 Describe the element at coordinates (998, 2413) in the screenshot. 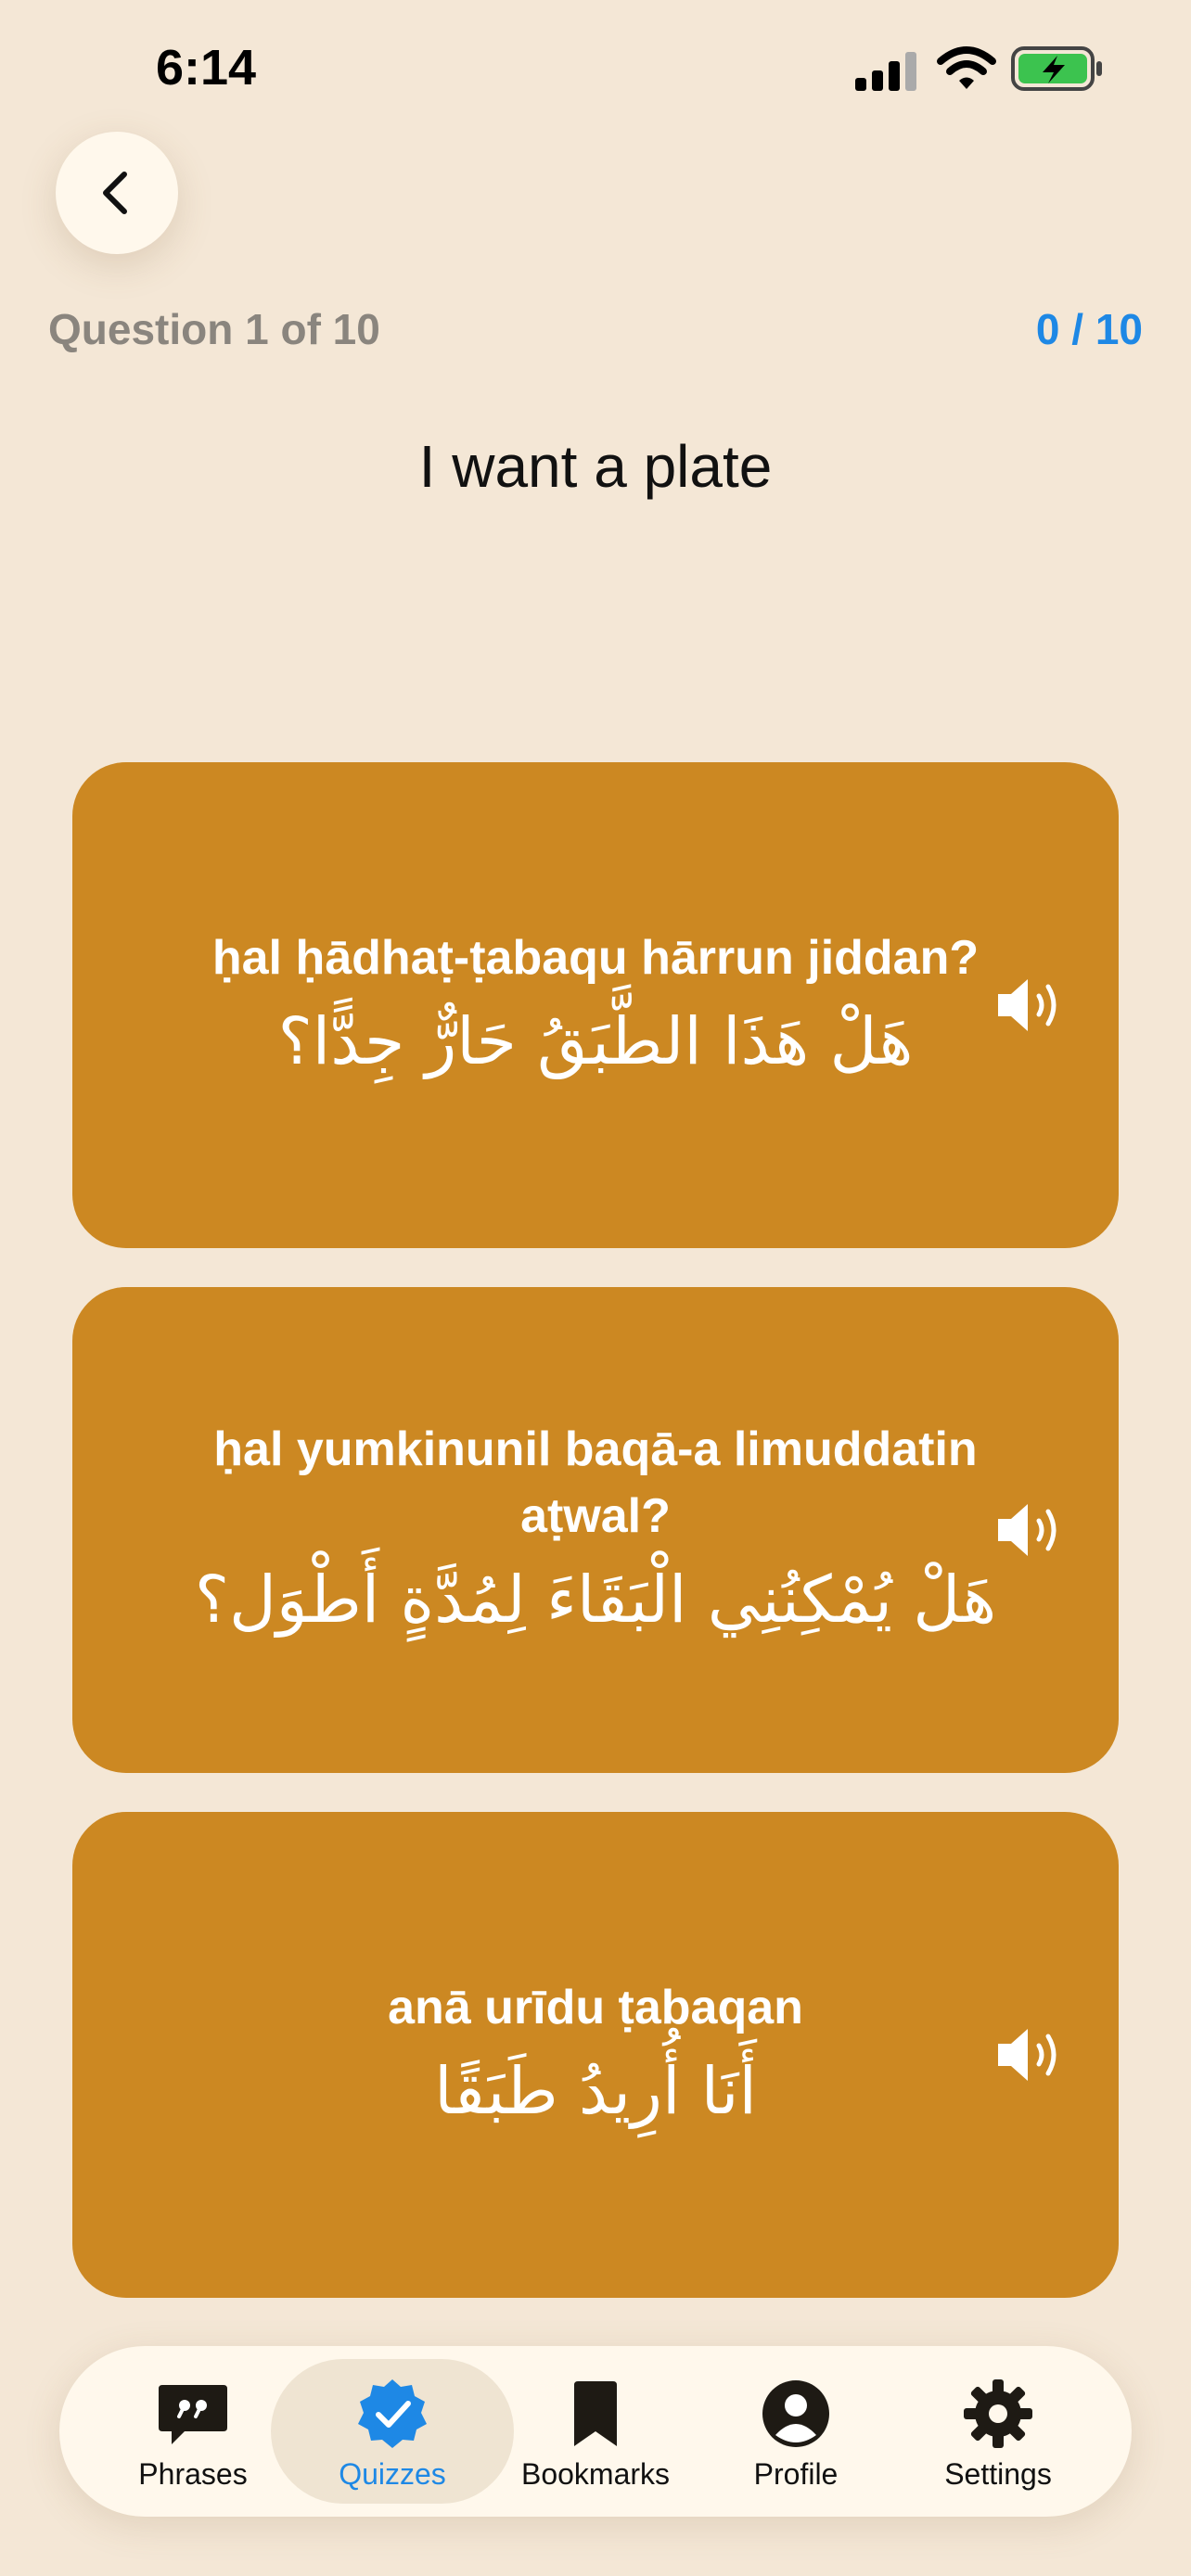

I see `gear-icon` at that location.